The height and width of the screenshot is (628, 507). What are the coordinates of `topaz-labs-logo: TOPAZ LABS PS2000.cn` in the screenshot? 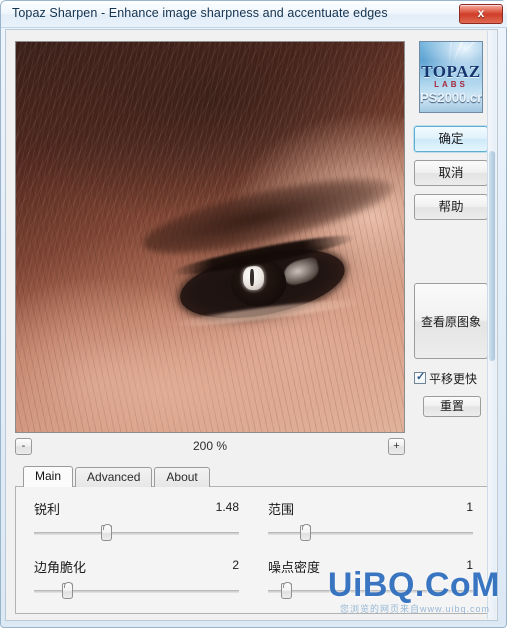 It's located at (451, 77).